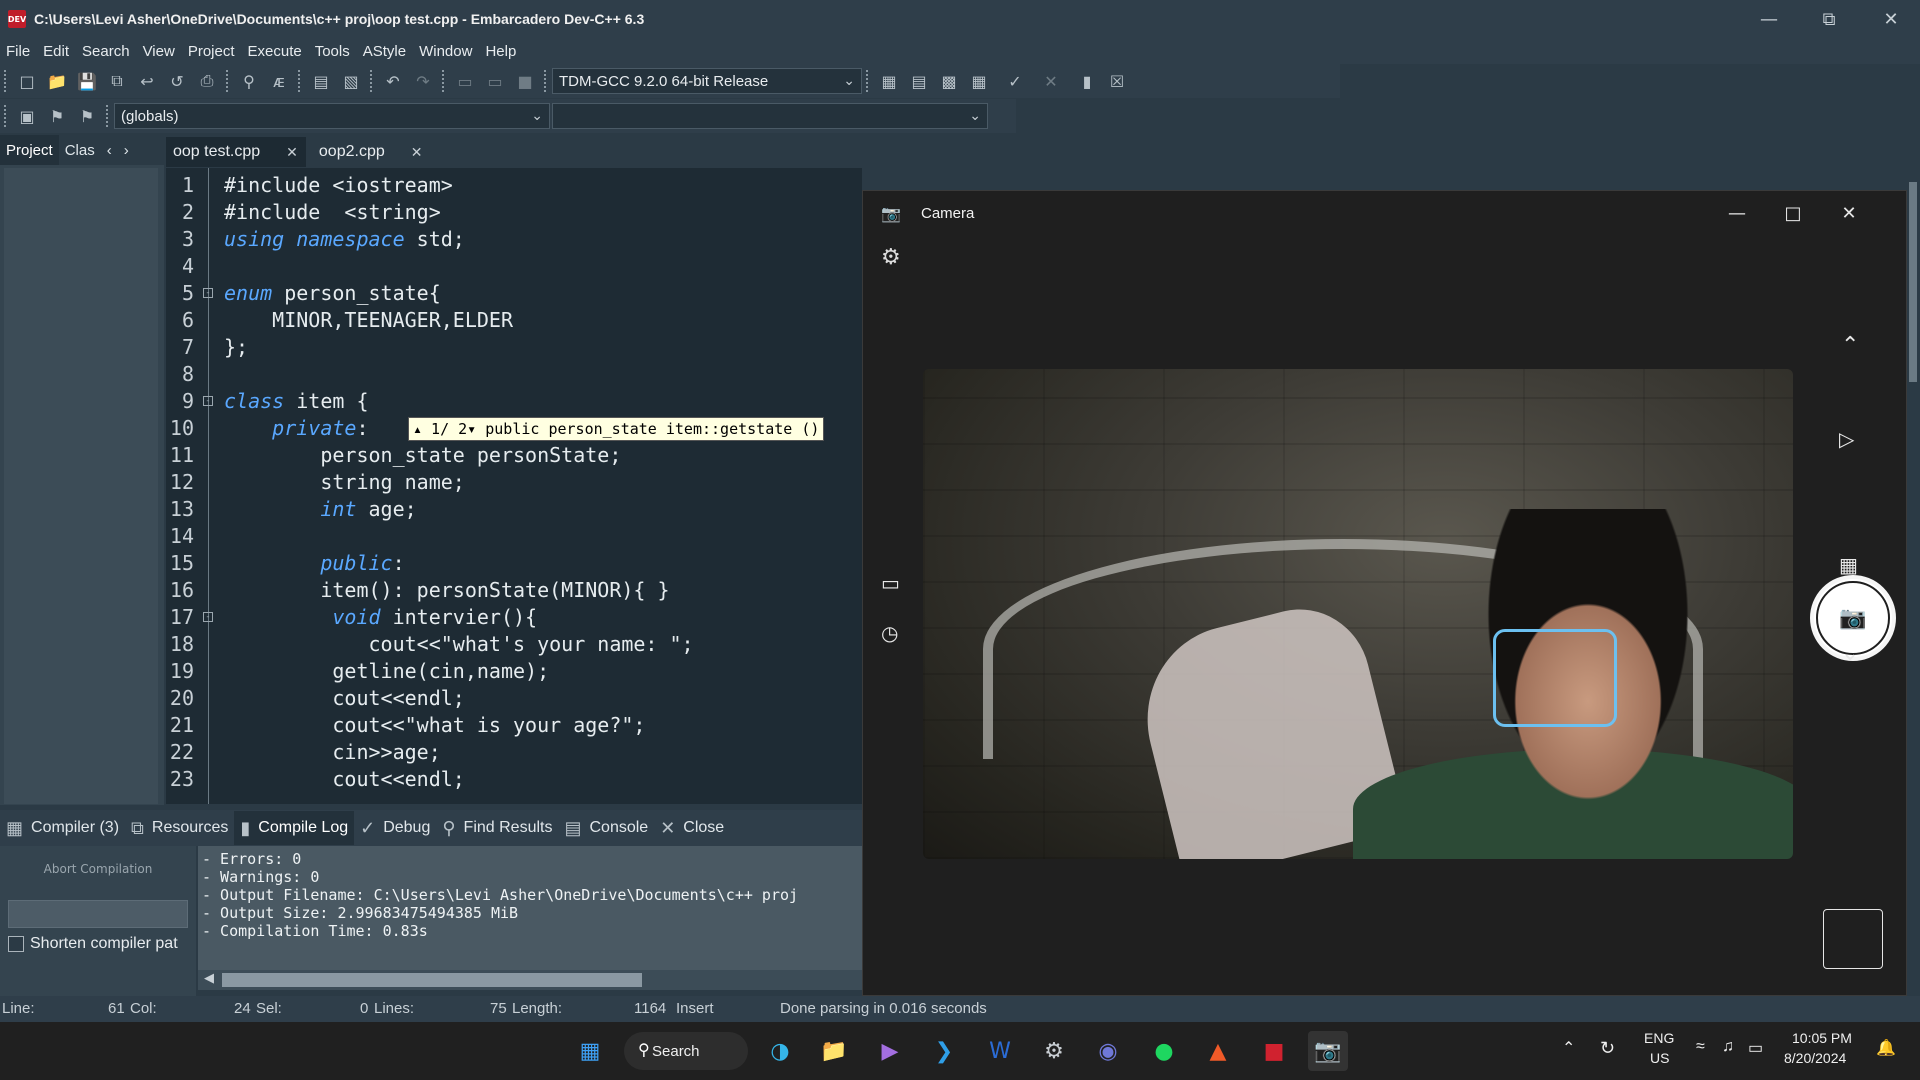 Image resolution: width=1920 pixels, height=1080 pixels. Describe the element at coordinates (1850, 653) in the screenshot. I see `chevron-down-icon: ⌄` at that location.